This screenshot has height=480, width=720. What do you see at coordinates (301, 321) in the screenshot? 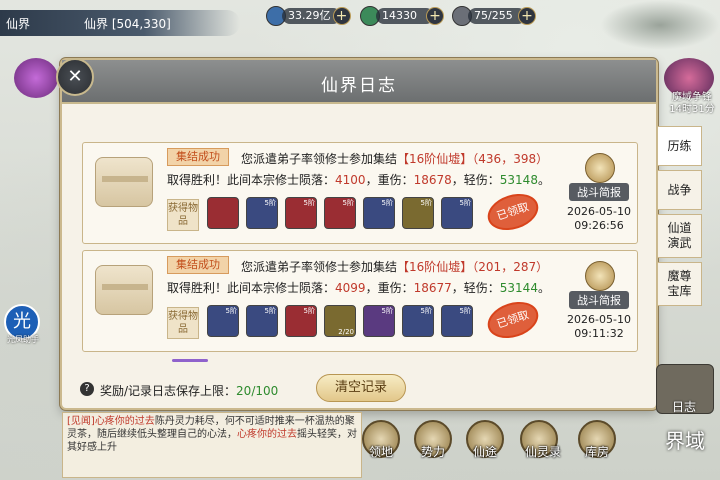
I see `ornament-icon: 5阶` at bounding box center [301, 321].